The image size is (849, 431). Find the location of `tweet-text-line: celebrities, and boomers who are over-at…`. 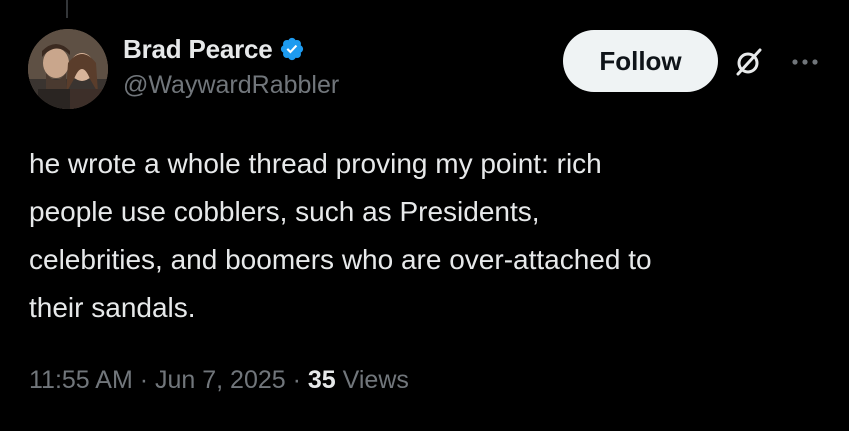

tweet-text-line: celebrities, and boomers who are over-at… is located at coordinates (340, 259).